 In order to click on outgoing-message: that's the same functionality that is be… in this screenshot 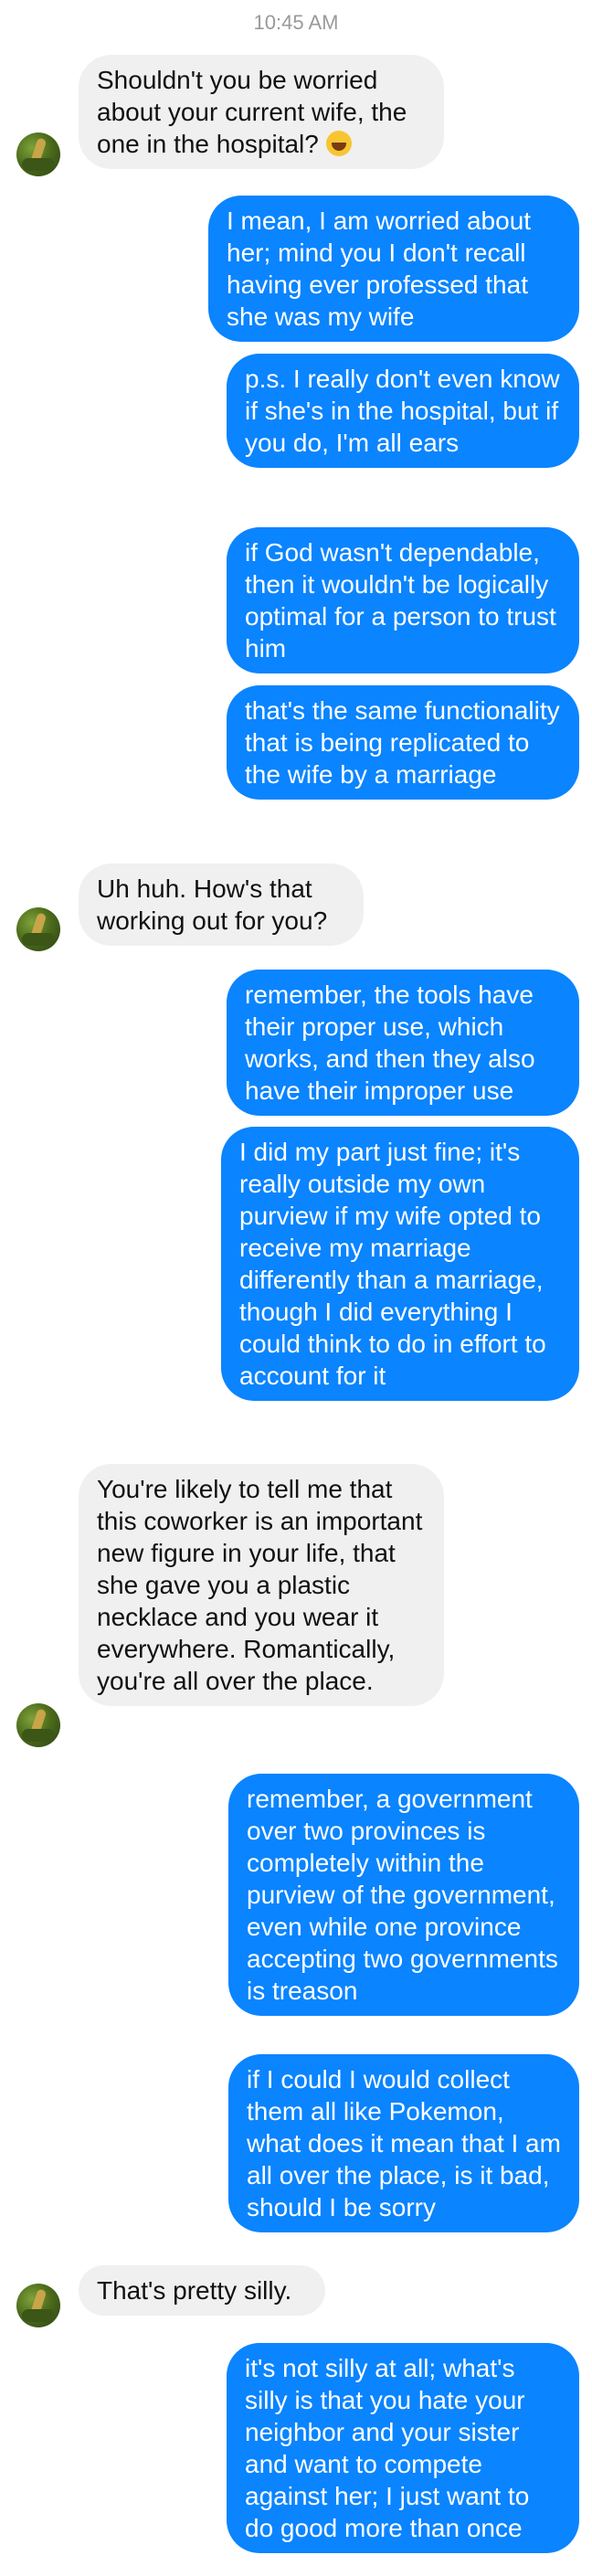, I will do `click(403, 742)`.